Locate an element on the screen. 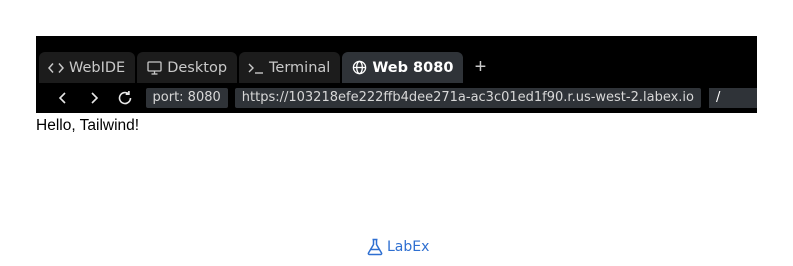 This screenshot has width=793, height=266. back-button is located at coordinates (62, 98).